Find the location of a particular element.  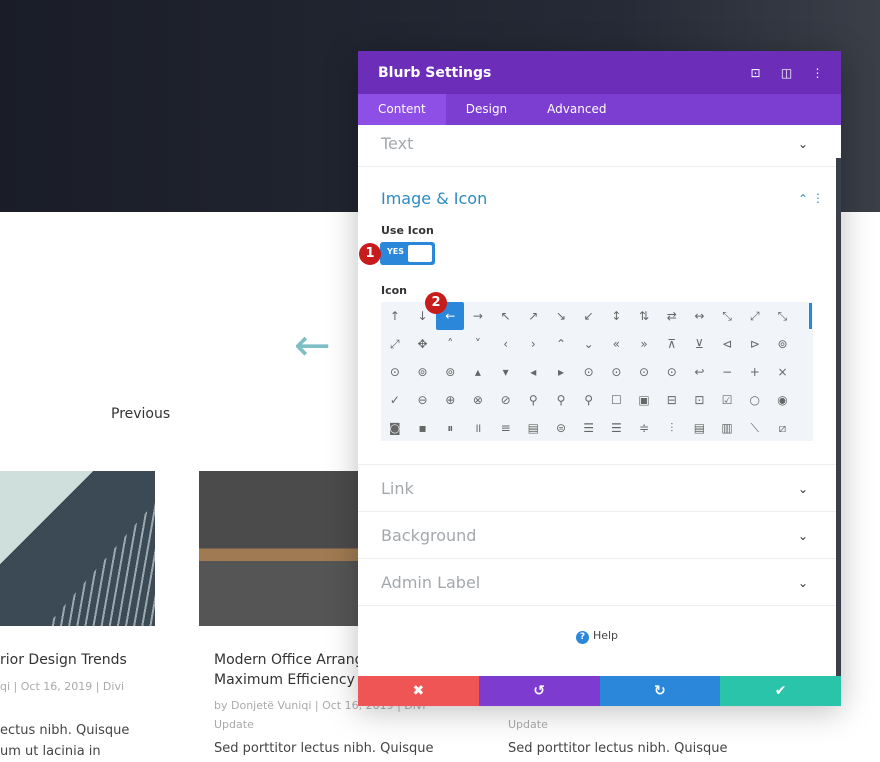

icon-option: ⧄ is located at coordinates (783, 428).